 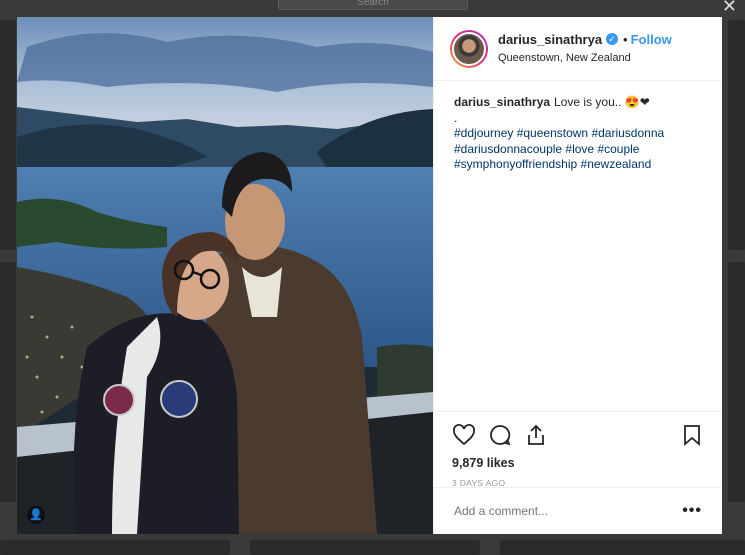 What do you see at coordinates (578, 463) in the screenshot?
I see `likes-count: 9,879 likes` at bounding box center [578, 463].